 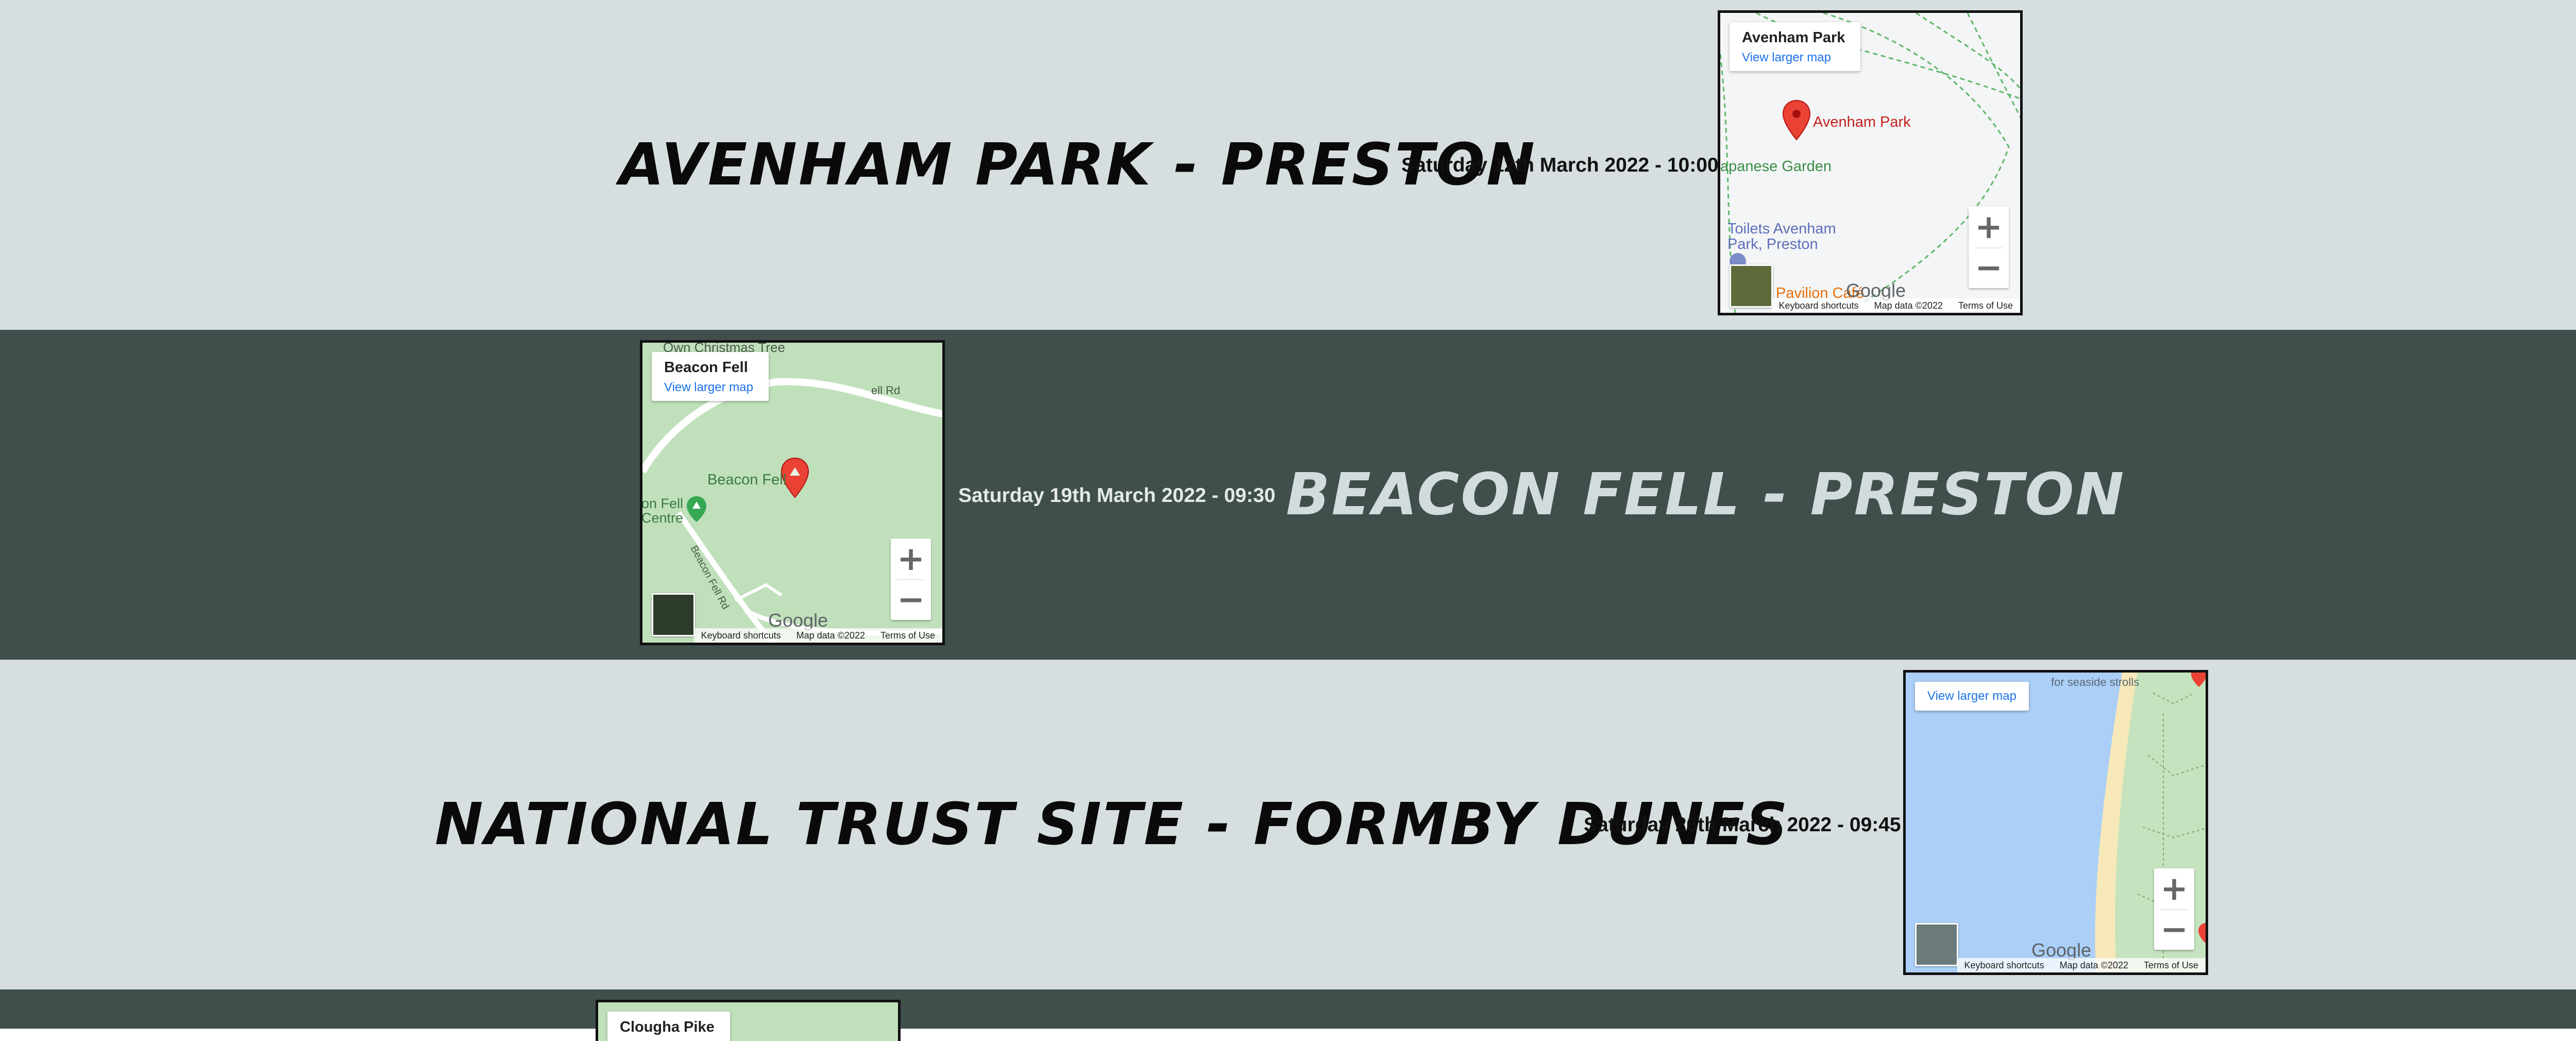 What do you see at coordinates (696, 509) in the screenshot?
I see `park-pin-icon` at bounding box center [696, 509].